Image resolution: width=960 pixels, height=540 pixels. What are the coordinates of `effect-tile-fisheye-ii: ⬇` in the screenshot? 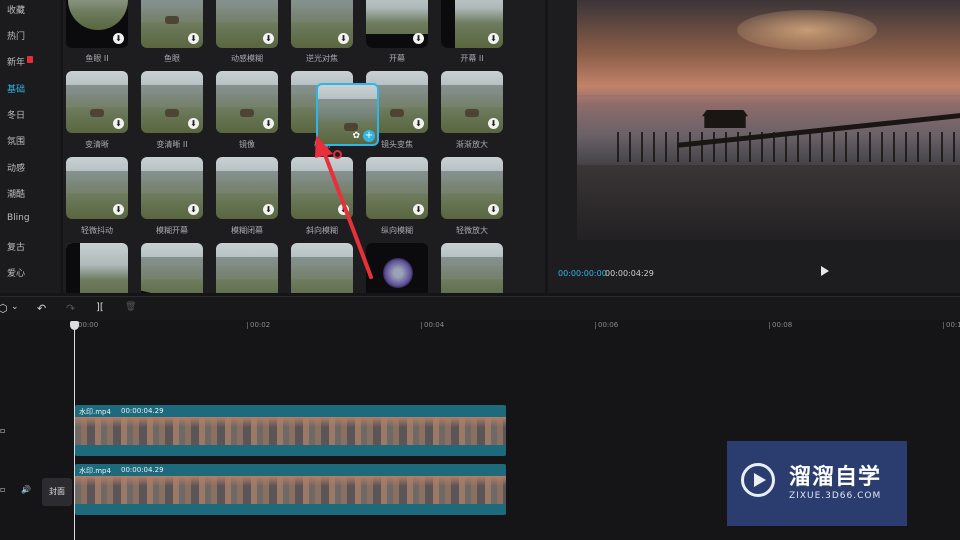 It's located at (97, 24).